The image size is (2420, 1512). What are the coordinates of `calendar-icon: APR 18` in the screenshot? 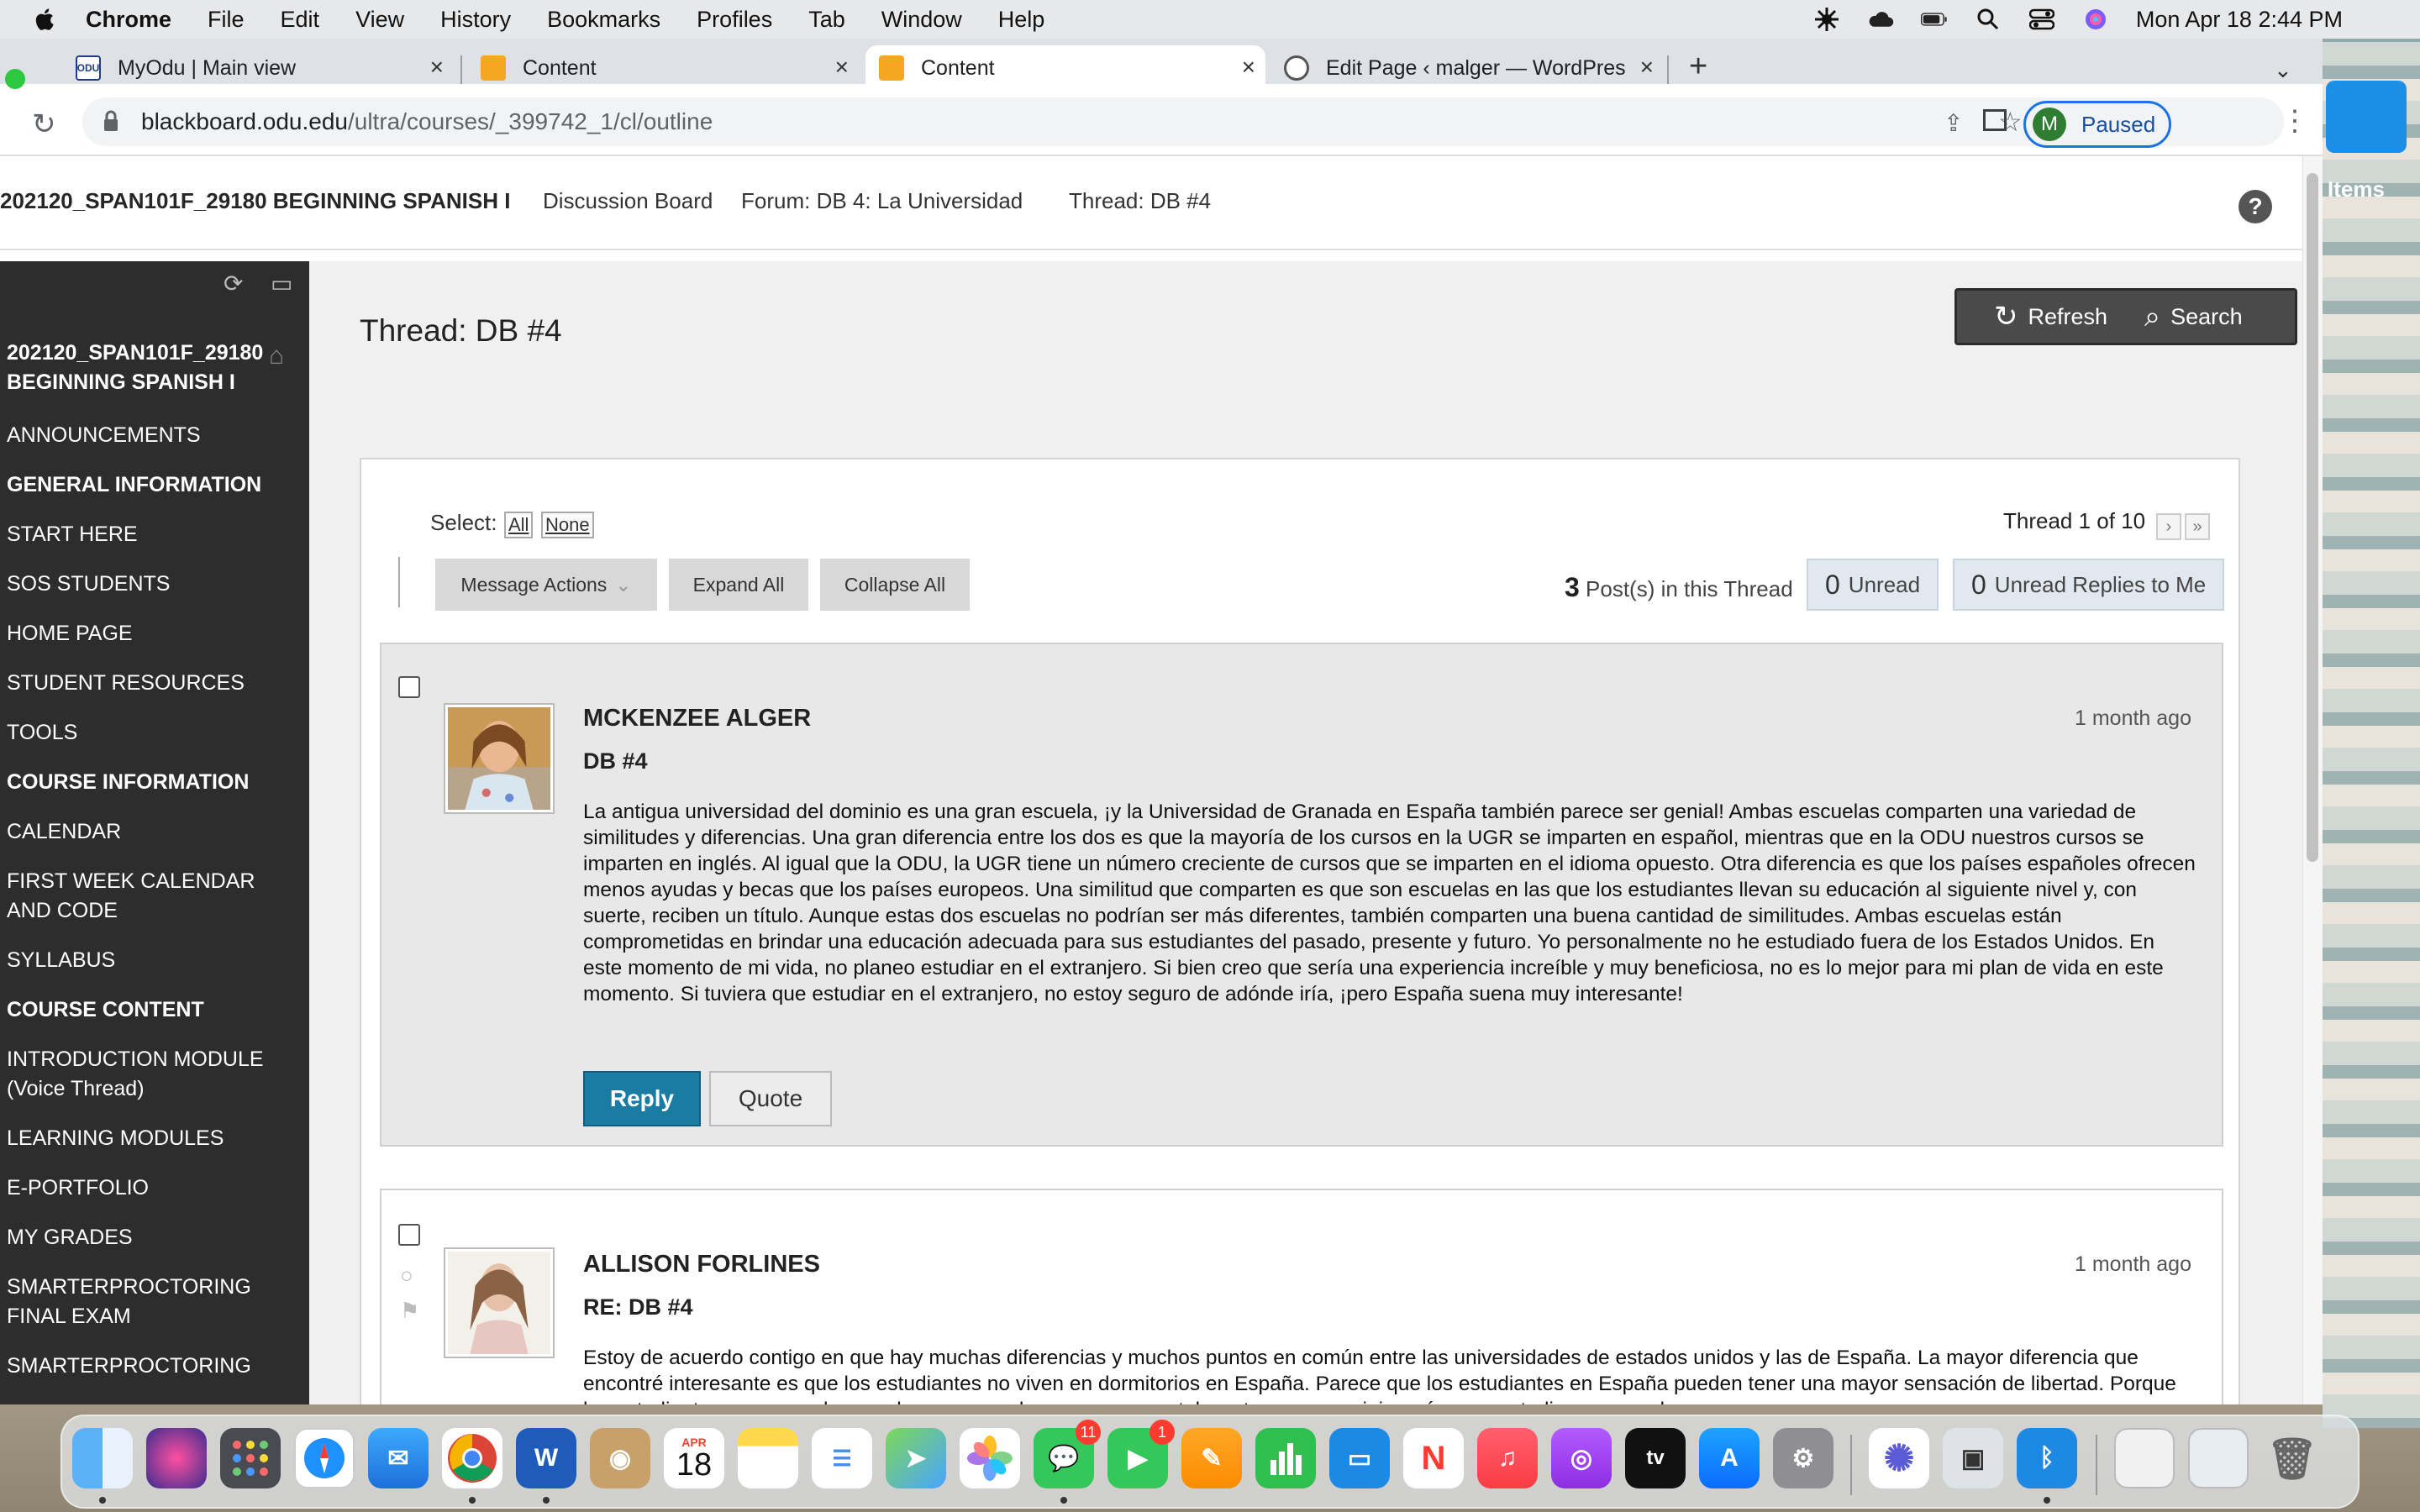 It's located at (694, 1458).